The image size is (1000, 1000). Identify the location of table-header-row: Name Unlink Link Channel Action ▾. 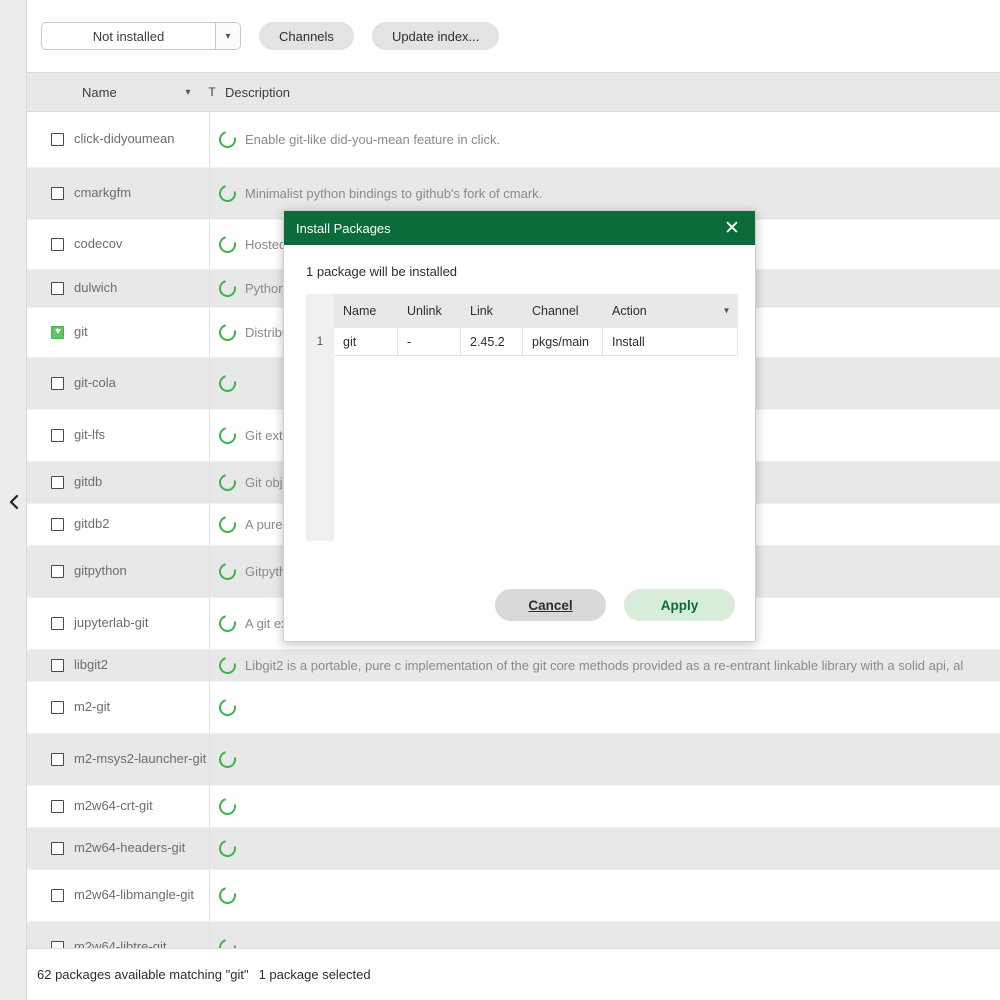
(522, 311).